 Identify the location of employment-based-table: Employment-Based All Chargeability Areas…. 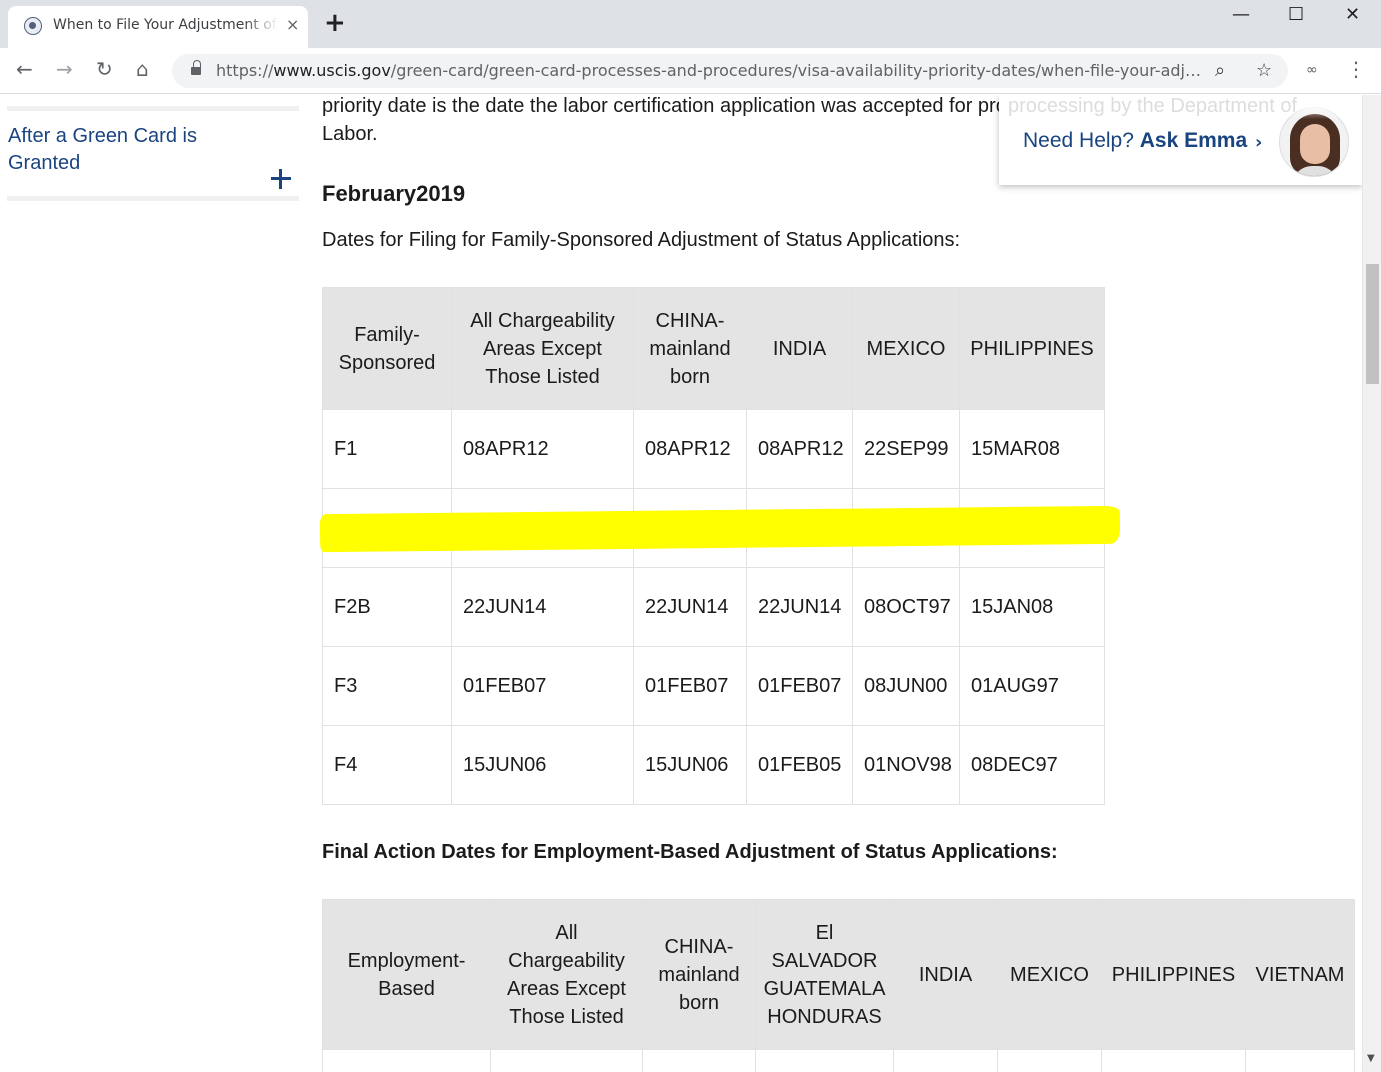
(838, 985).